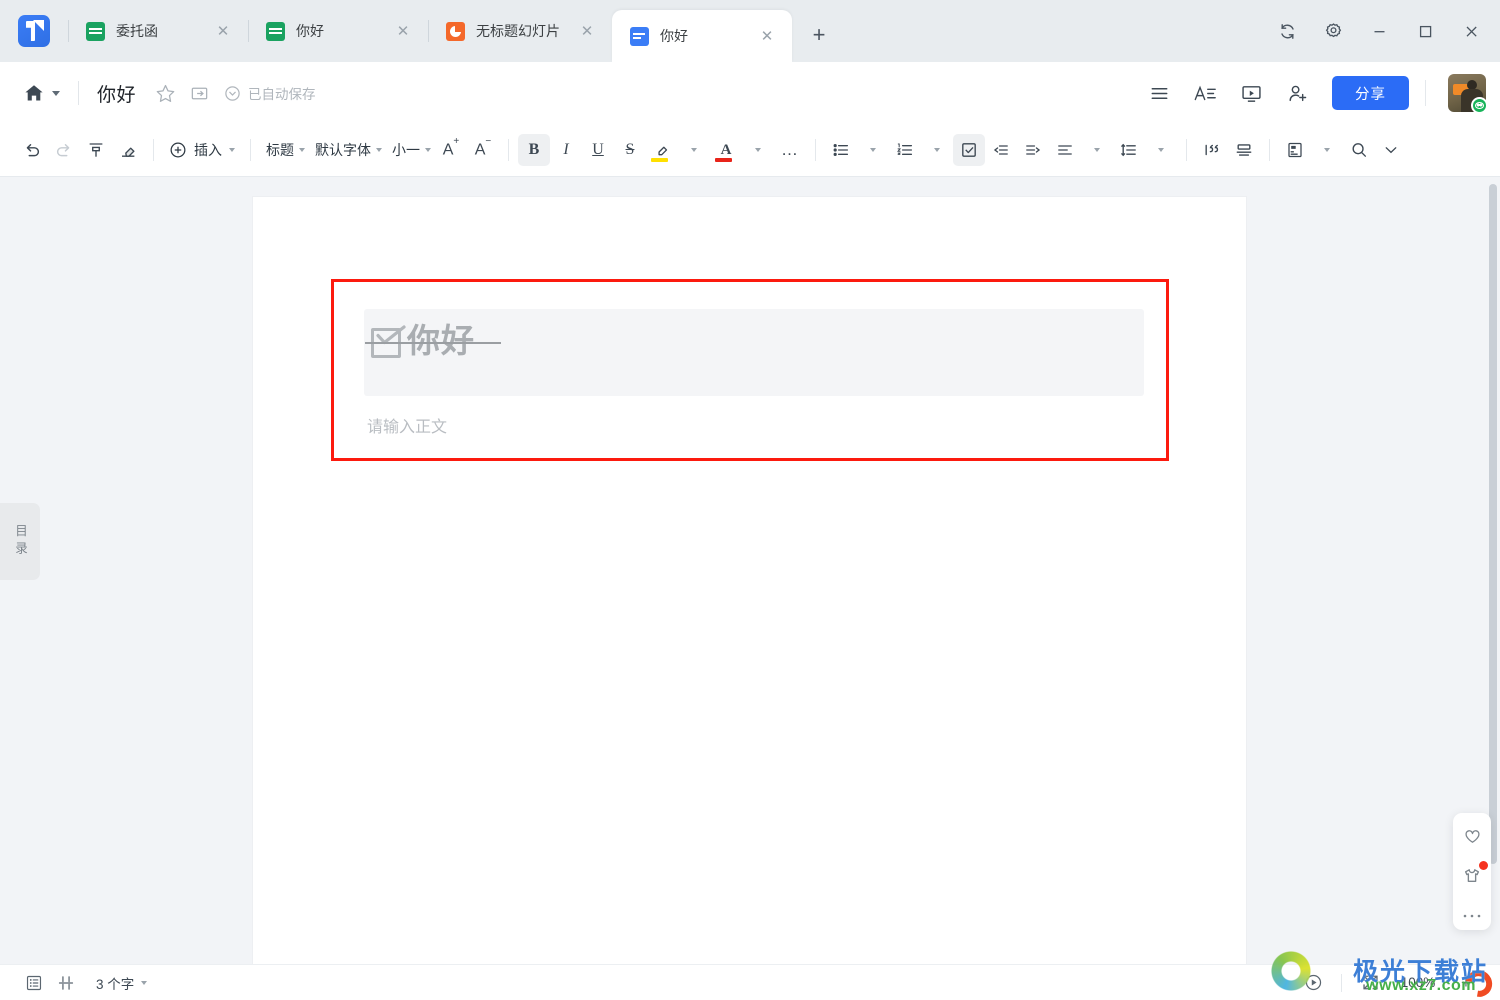  What do you see at coordinates (508, 150) in the screenshot?
I see `toolbar-divider` at bounding box center [508, 150].